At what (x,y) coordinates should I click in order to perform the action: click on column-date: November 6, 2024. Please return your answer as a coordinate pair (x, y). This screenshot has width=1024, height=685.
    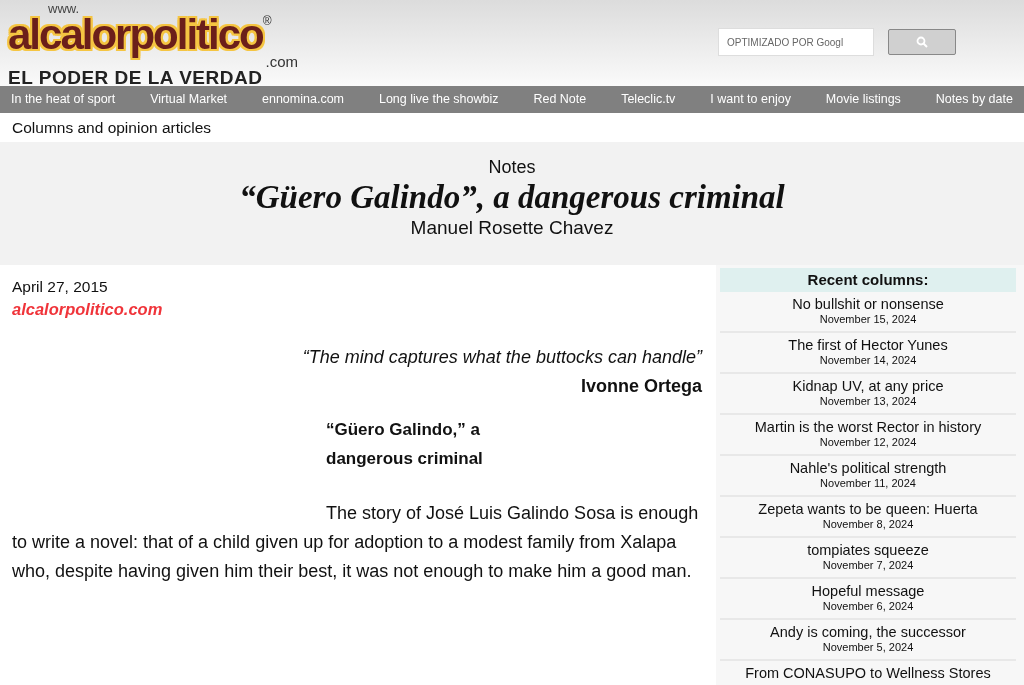
    Looking at the image, I should click on (868, 606).